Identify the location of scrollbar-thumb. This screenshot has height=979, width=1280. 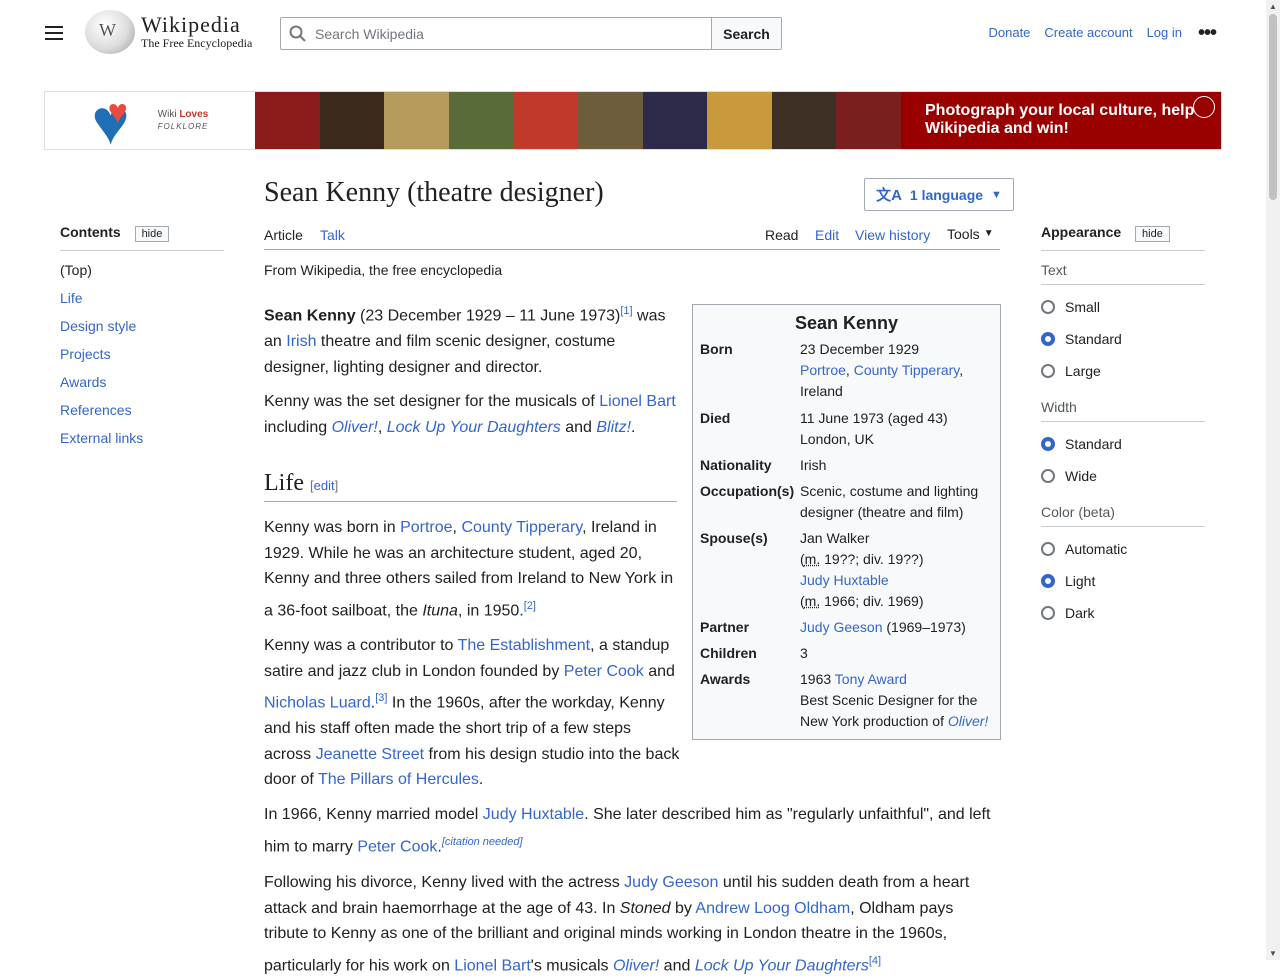
(1273, 107).